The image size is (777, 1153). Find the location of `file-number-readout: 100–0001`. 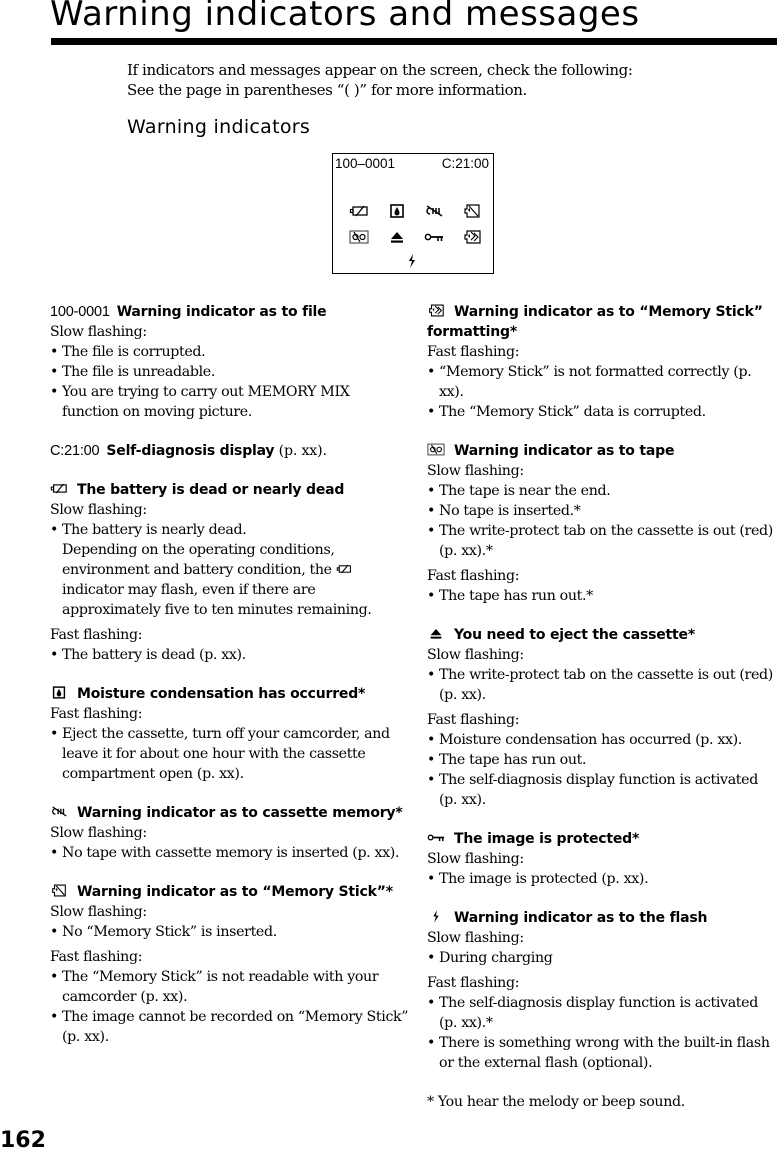

file-number-readout: 100–0001 is located at coordinates (365, 163).